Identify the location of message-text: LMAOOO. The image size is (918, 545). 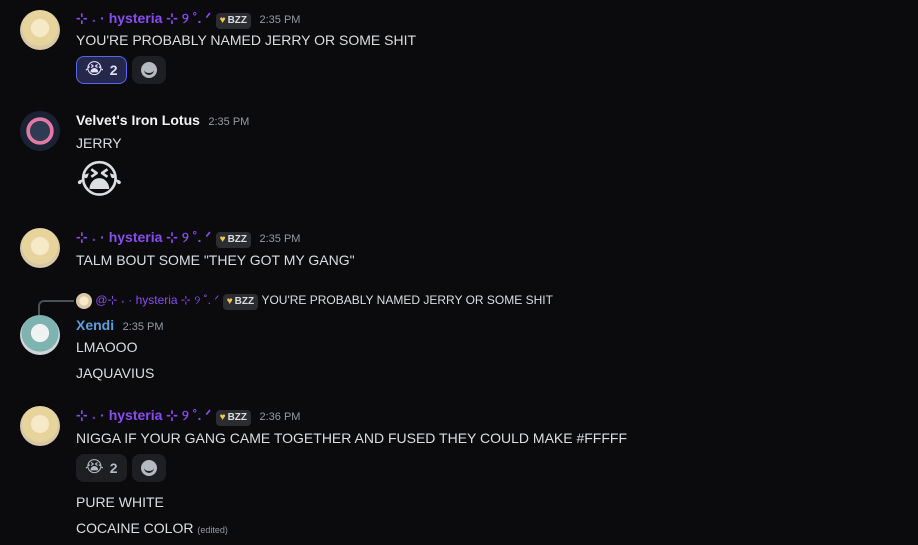
(107, 347).